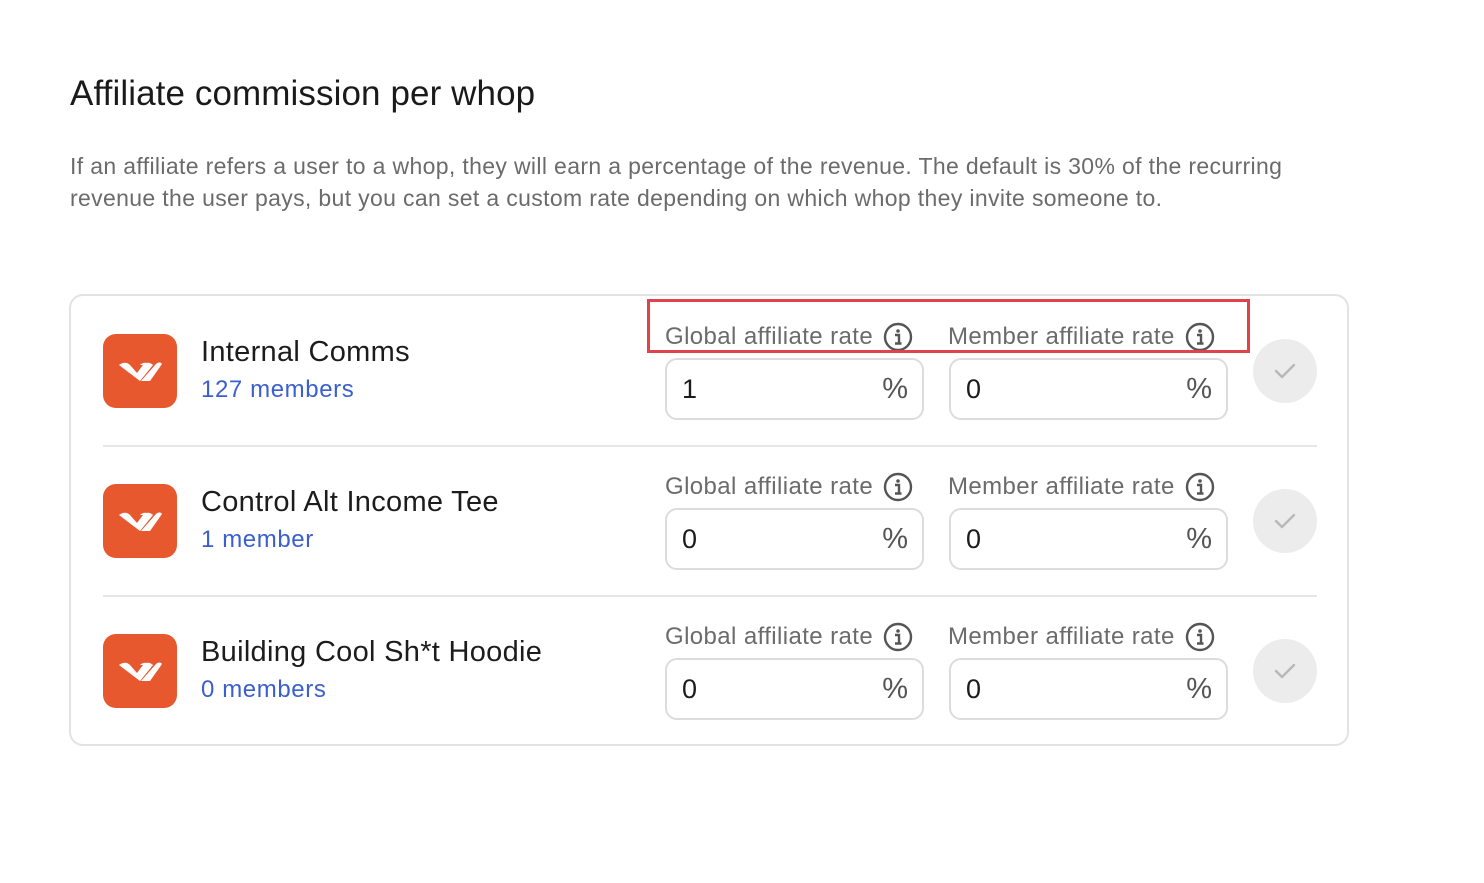  Describe the element at coordinates (257, 540) in the screenshot. I see `whop-members-link: 1 member` at that location.